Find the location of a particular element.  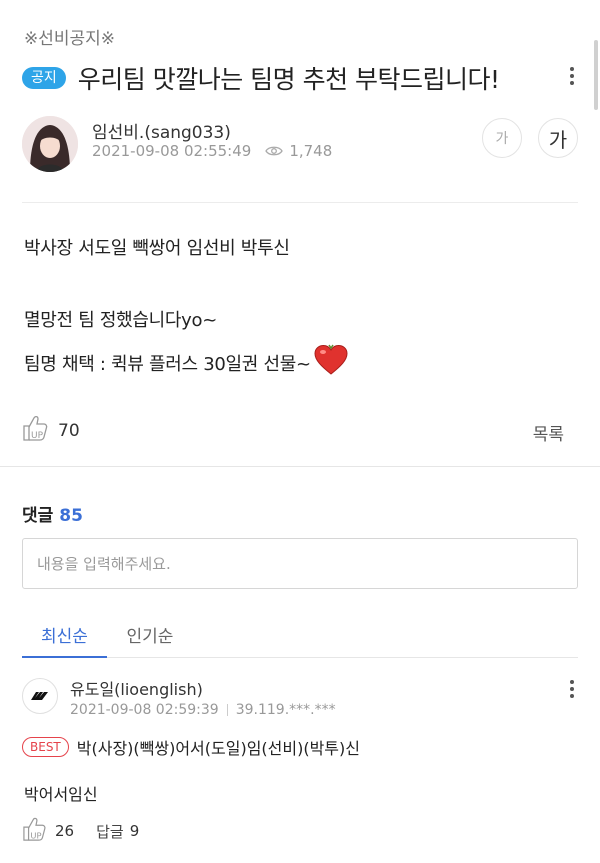

commenter-avatar is located at coordinates (40, 696).